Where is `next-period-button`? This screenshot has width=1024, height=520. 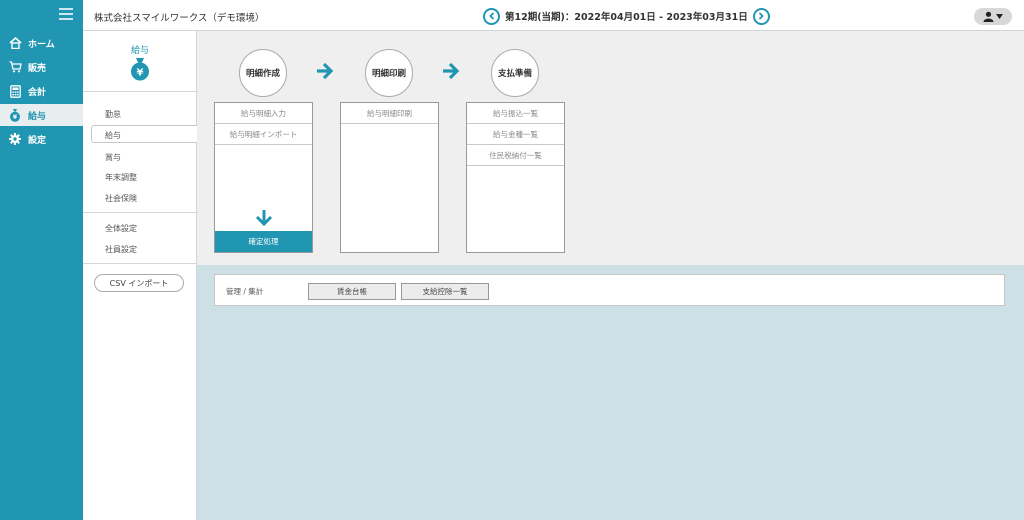
next-period-button is located at coordinates (761, 16).